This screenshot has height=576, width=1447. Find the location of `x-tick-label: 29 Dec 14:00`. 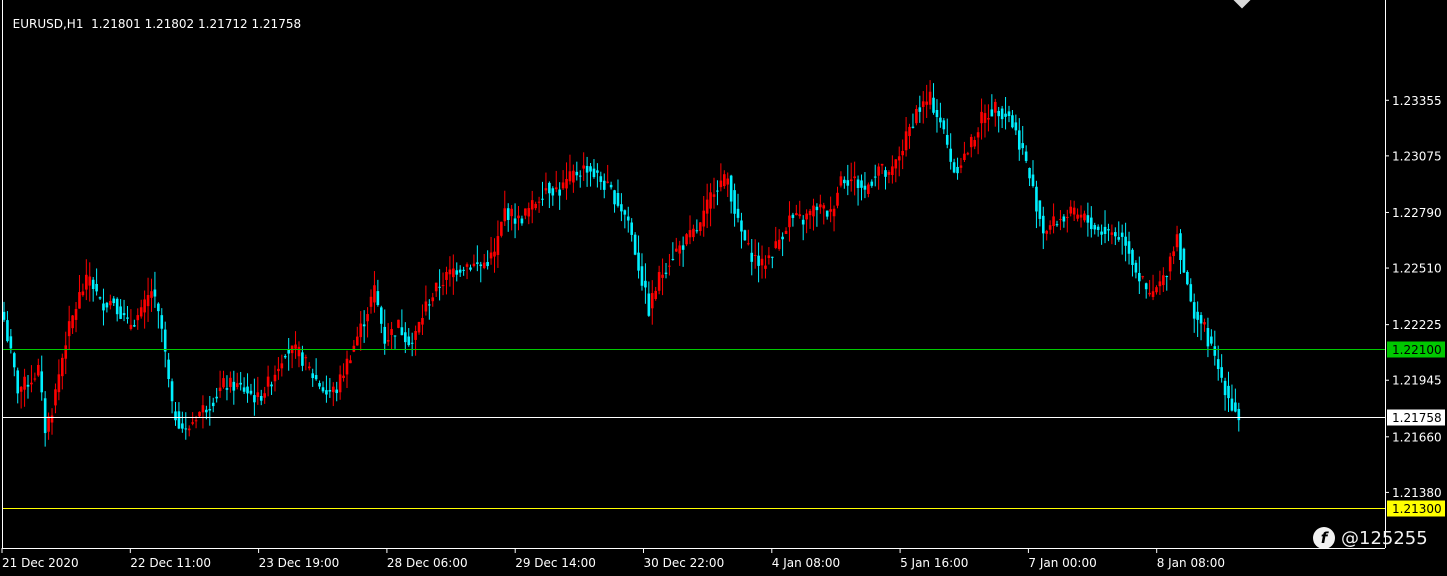

x-tick-label: 29 Dec 14:00 is located at coordinates (555, 563).